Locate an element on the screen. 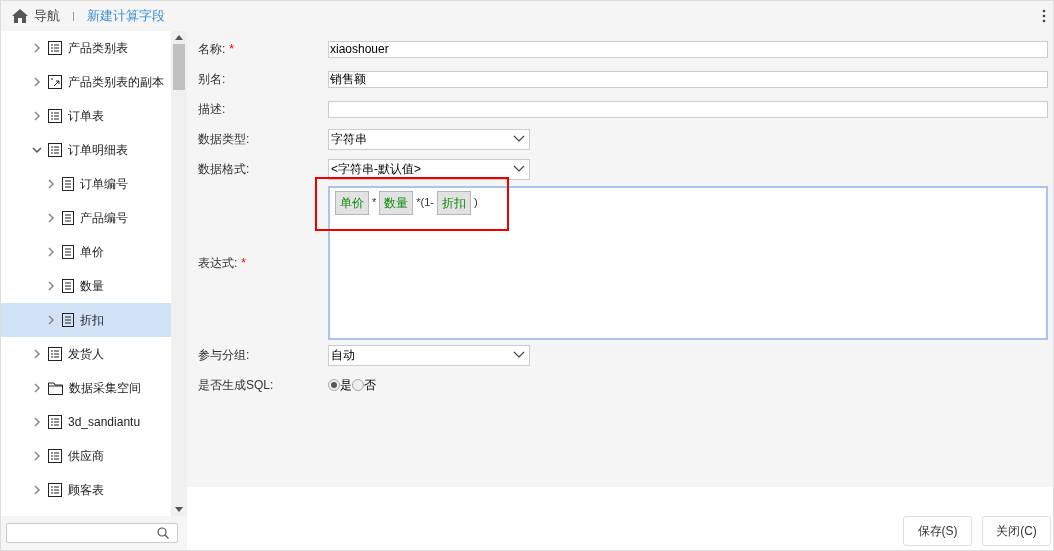  more-icon is located at coordinates (1044, 16).